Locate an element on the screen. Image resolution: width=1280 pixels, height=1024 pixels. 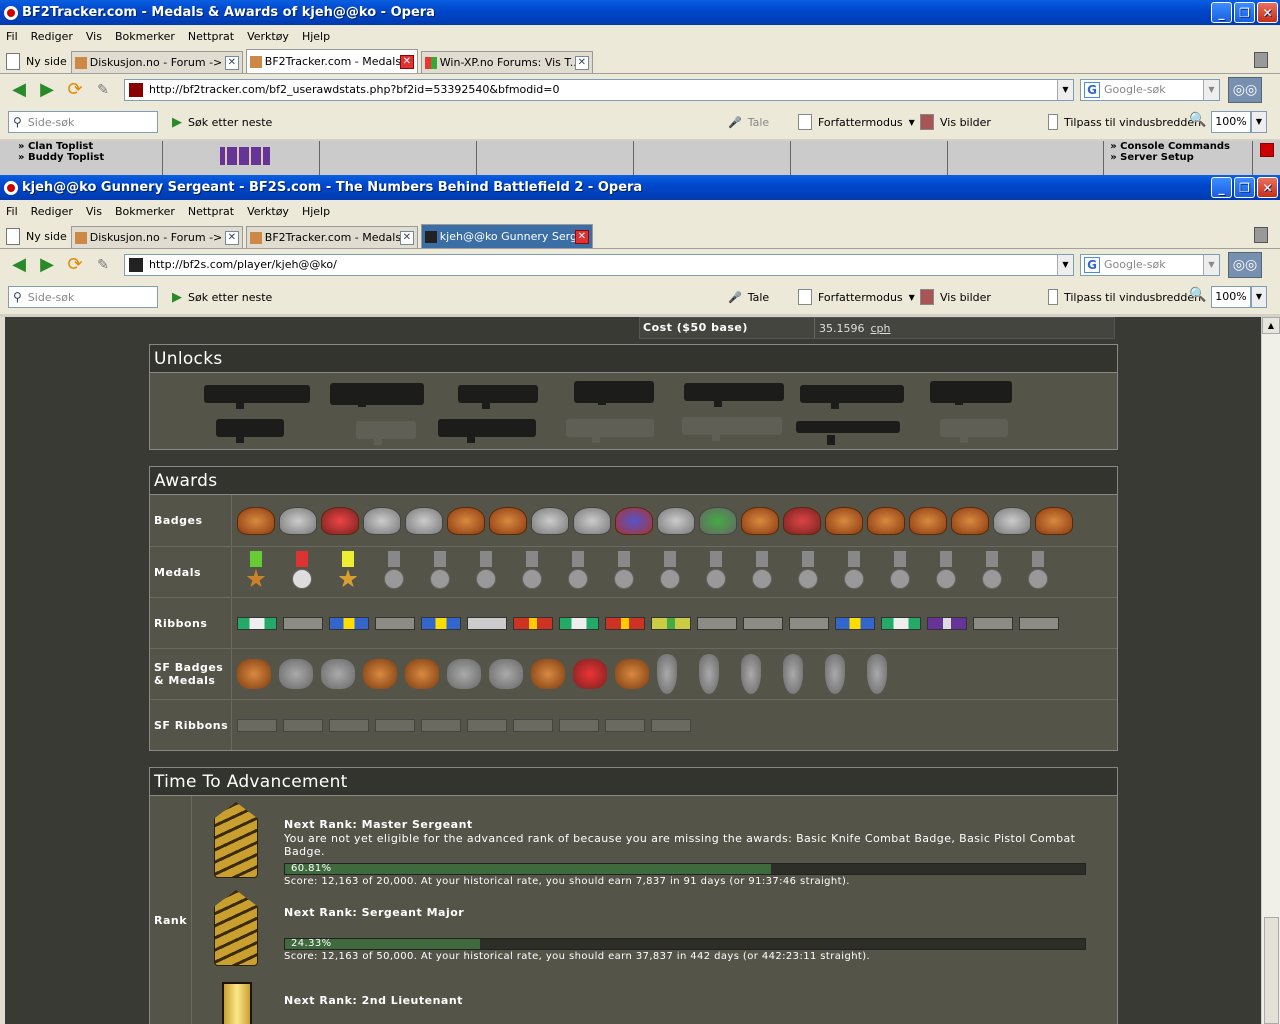
tab-bf2s-player: kjeh@@ko Gunnery Serg... ✕ is located at coordinates (506, 236).